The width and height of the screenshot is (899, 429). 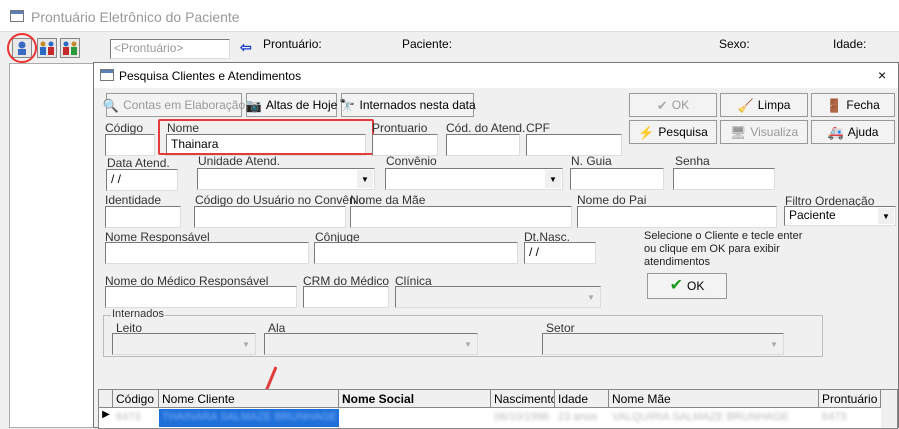 I want to click on unidade-atend-label: Unidade Atend., so click(x=239, y=161).